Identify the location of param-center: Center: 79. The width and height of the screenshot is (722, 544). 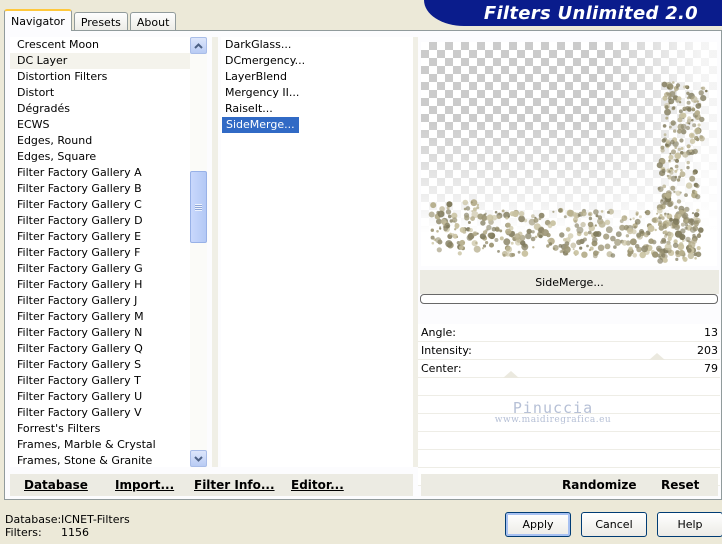
(569, 369).